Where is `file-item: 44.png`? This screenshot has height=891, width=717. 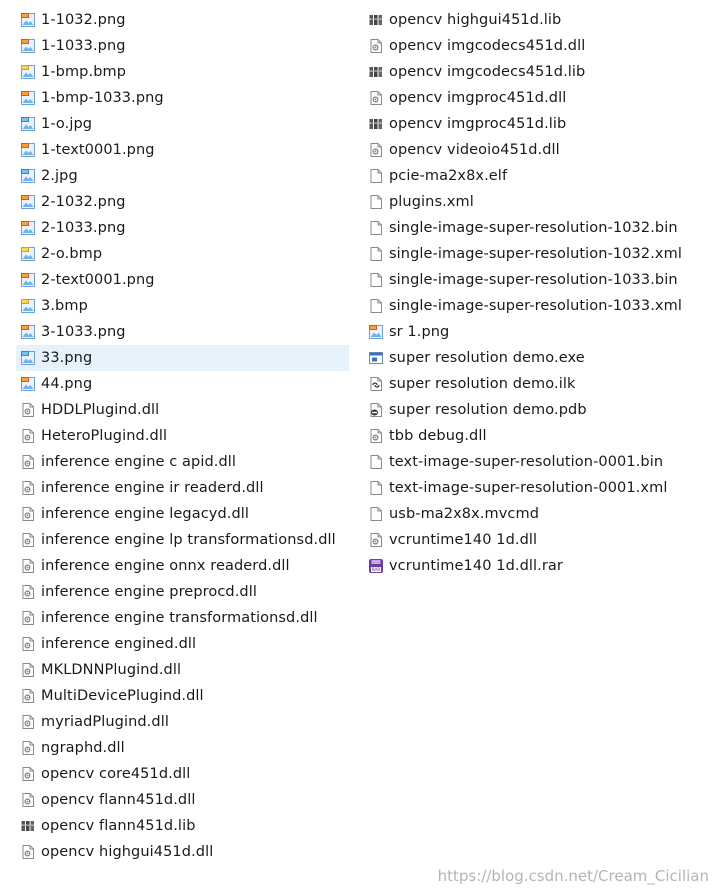
file-item: 44.png is located at coordinates (182, 384).